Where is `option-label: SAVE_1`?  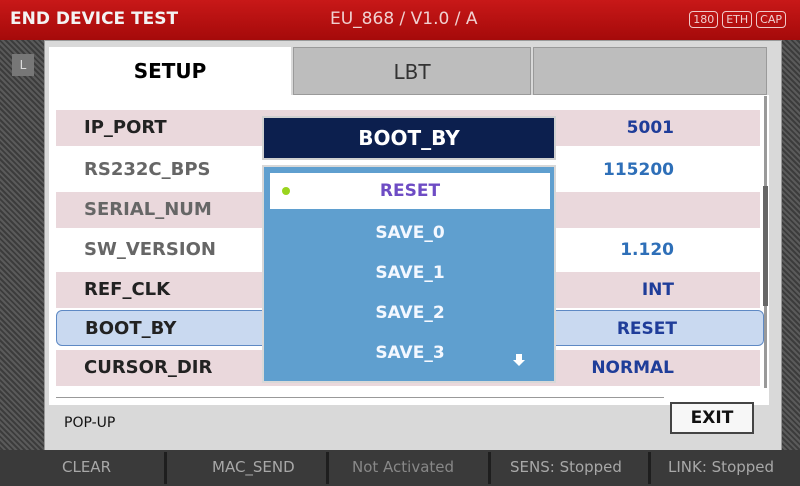
option-label: SAVE_1 is located at coordinates (410, 273).